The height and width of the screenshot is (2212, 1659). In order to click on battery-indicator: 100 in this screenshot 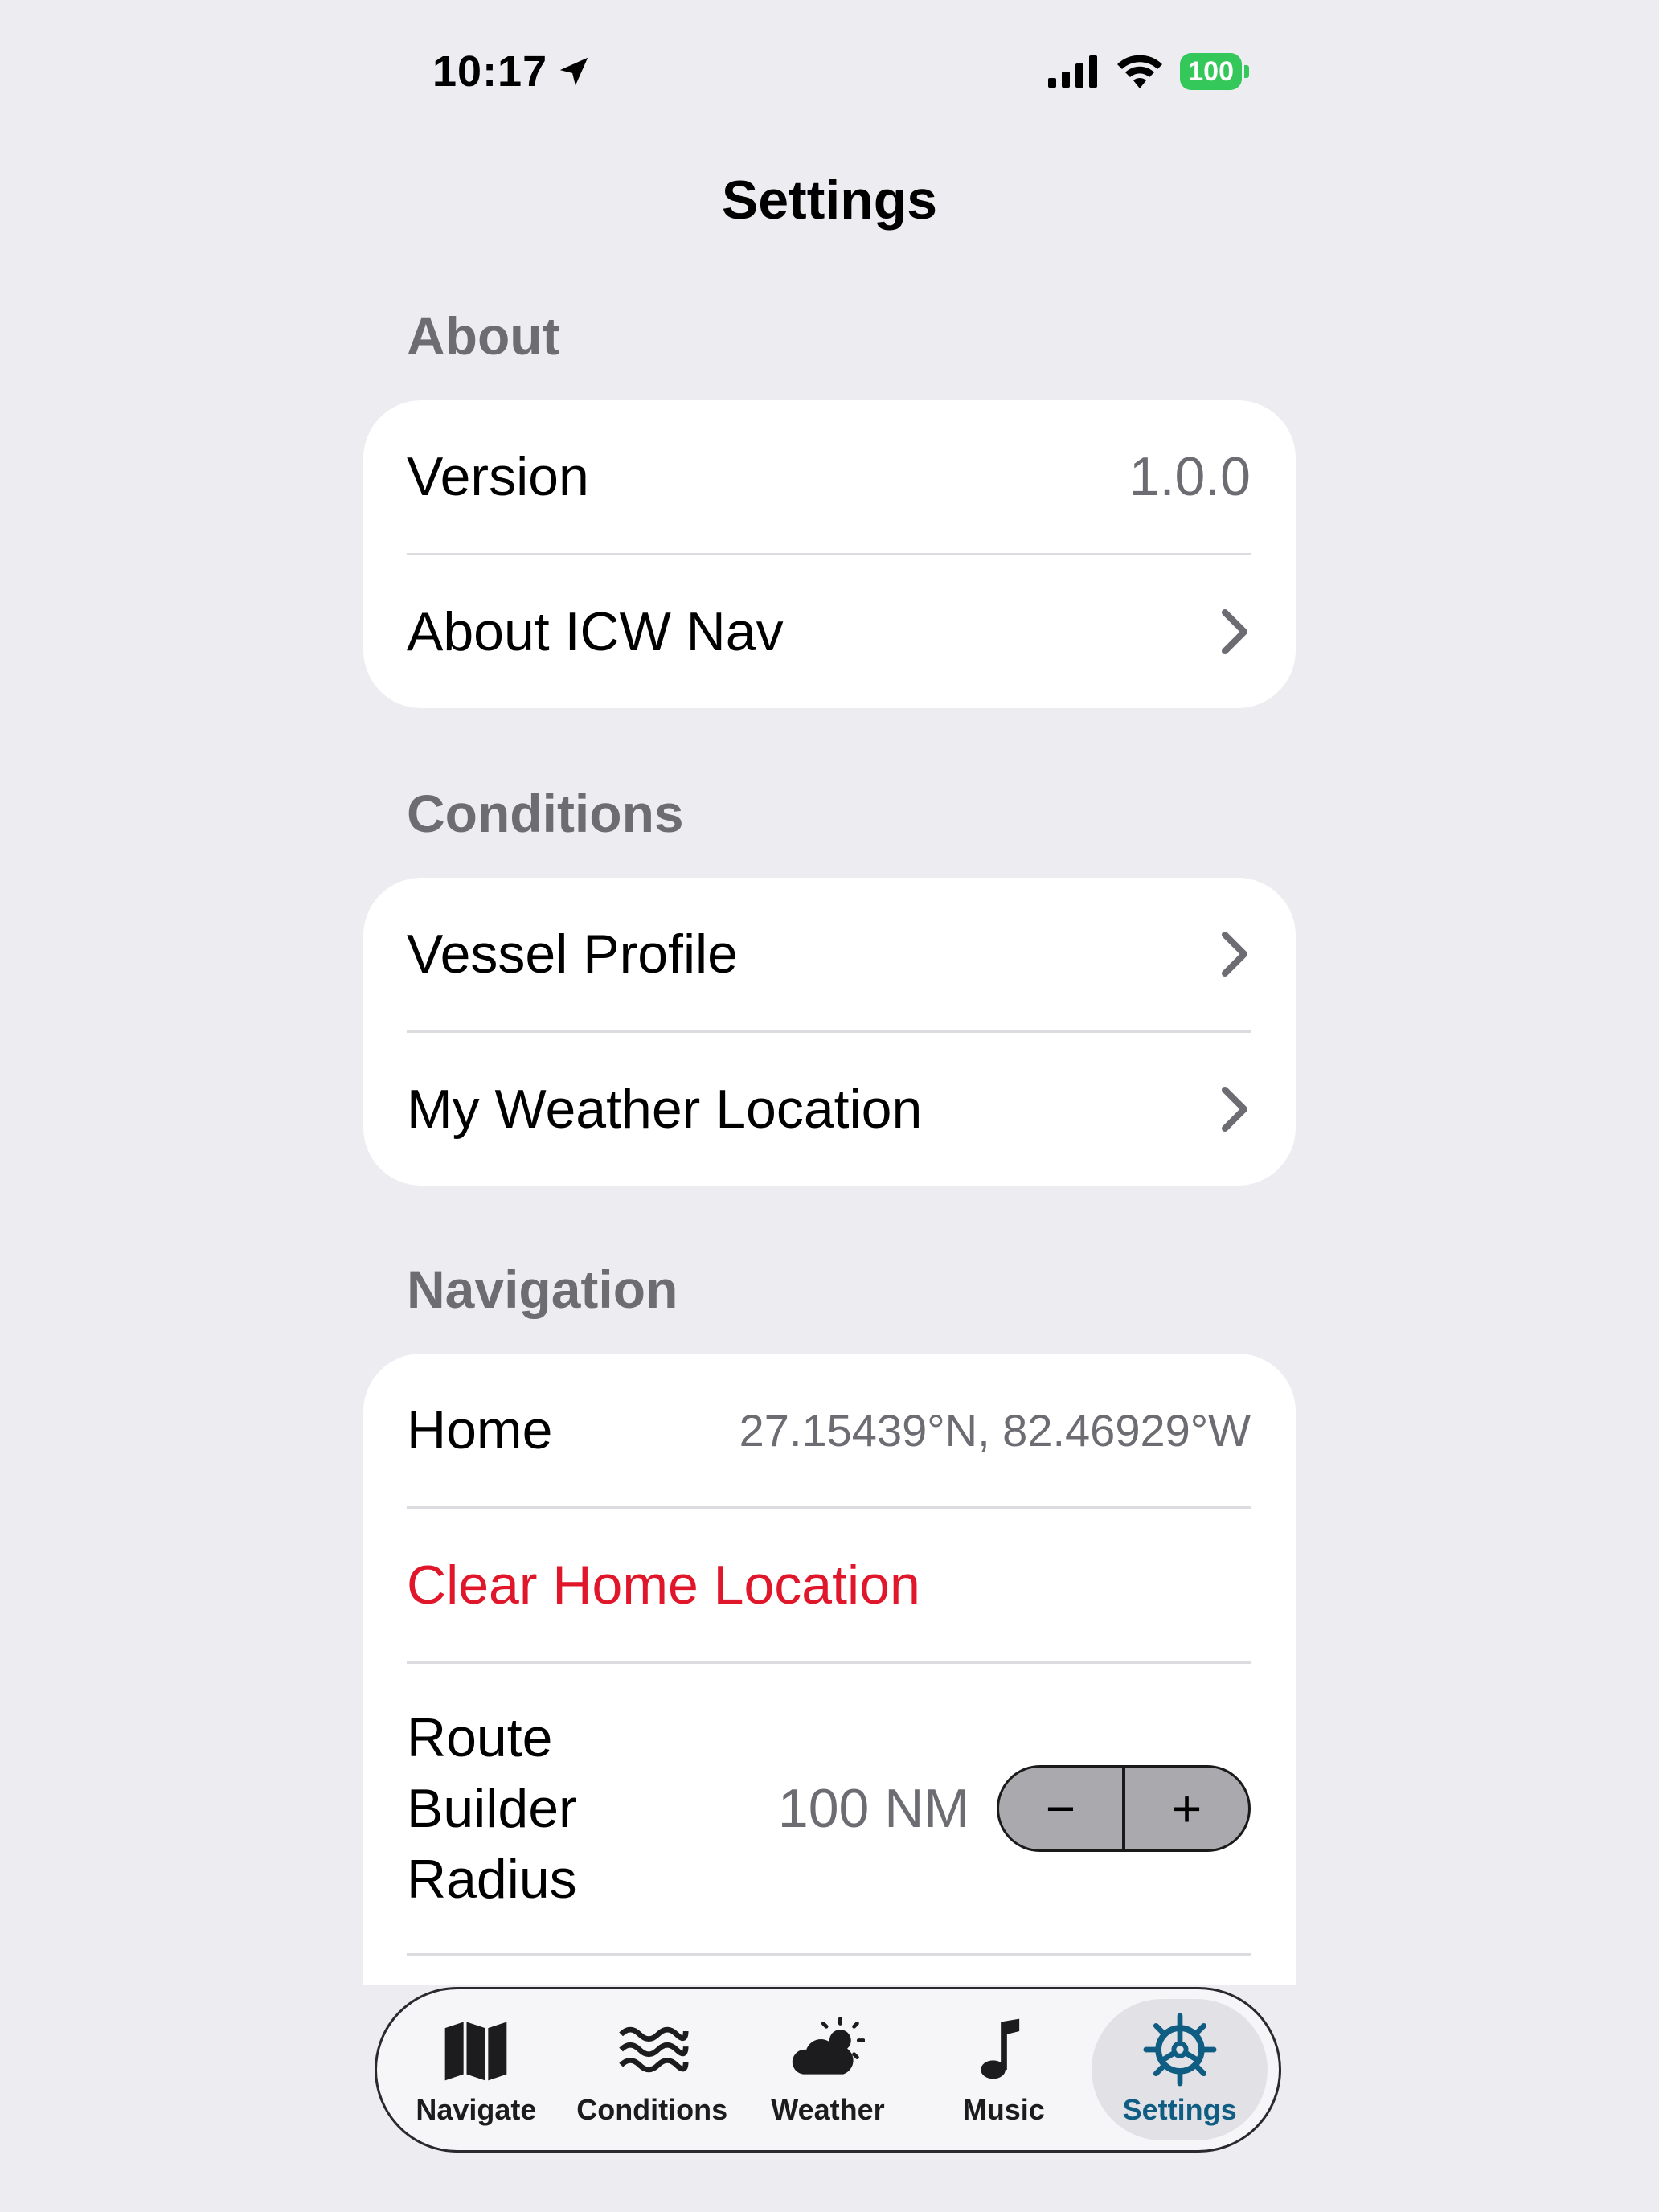, I will do `click(1214, 71)`.